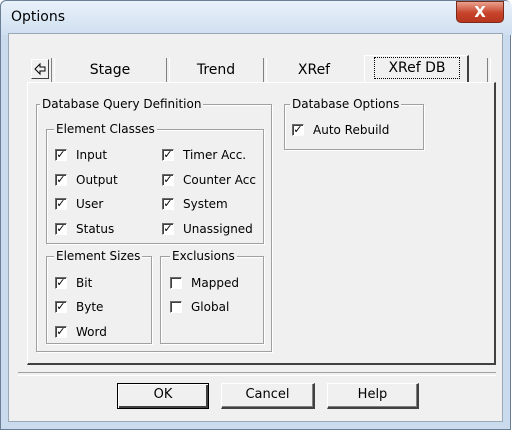 The height and width of the screenshot is (432, 513). I want to click on arrow-left-icon, so click(40, 69).